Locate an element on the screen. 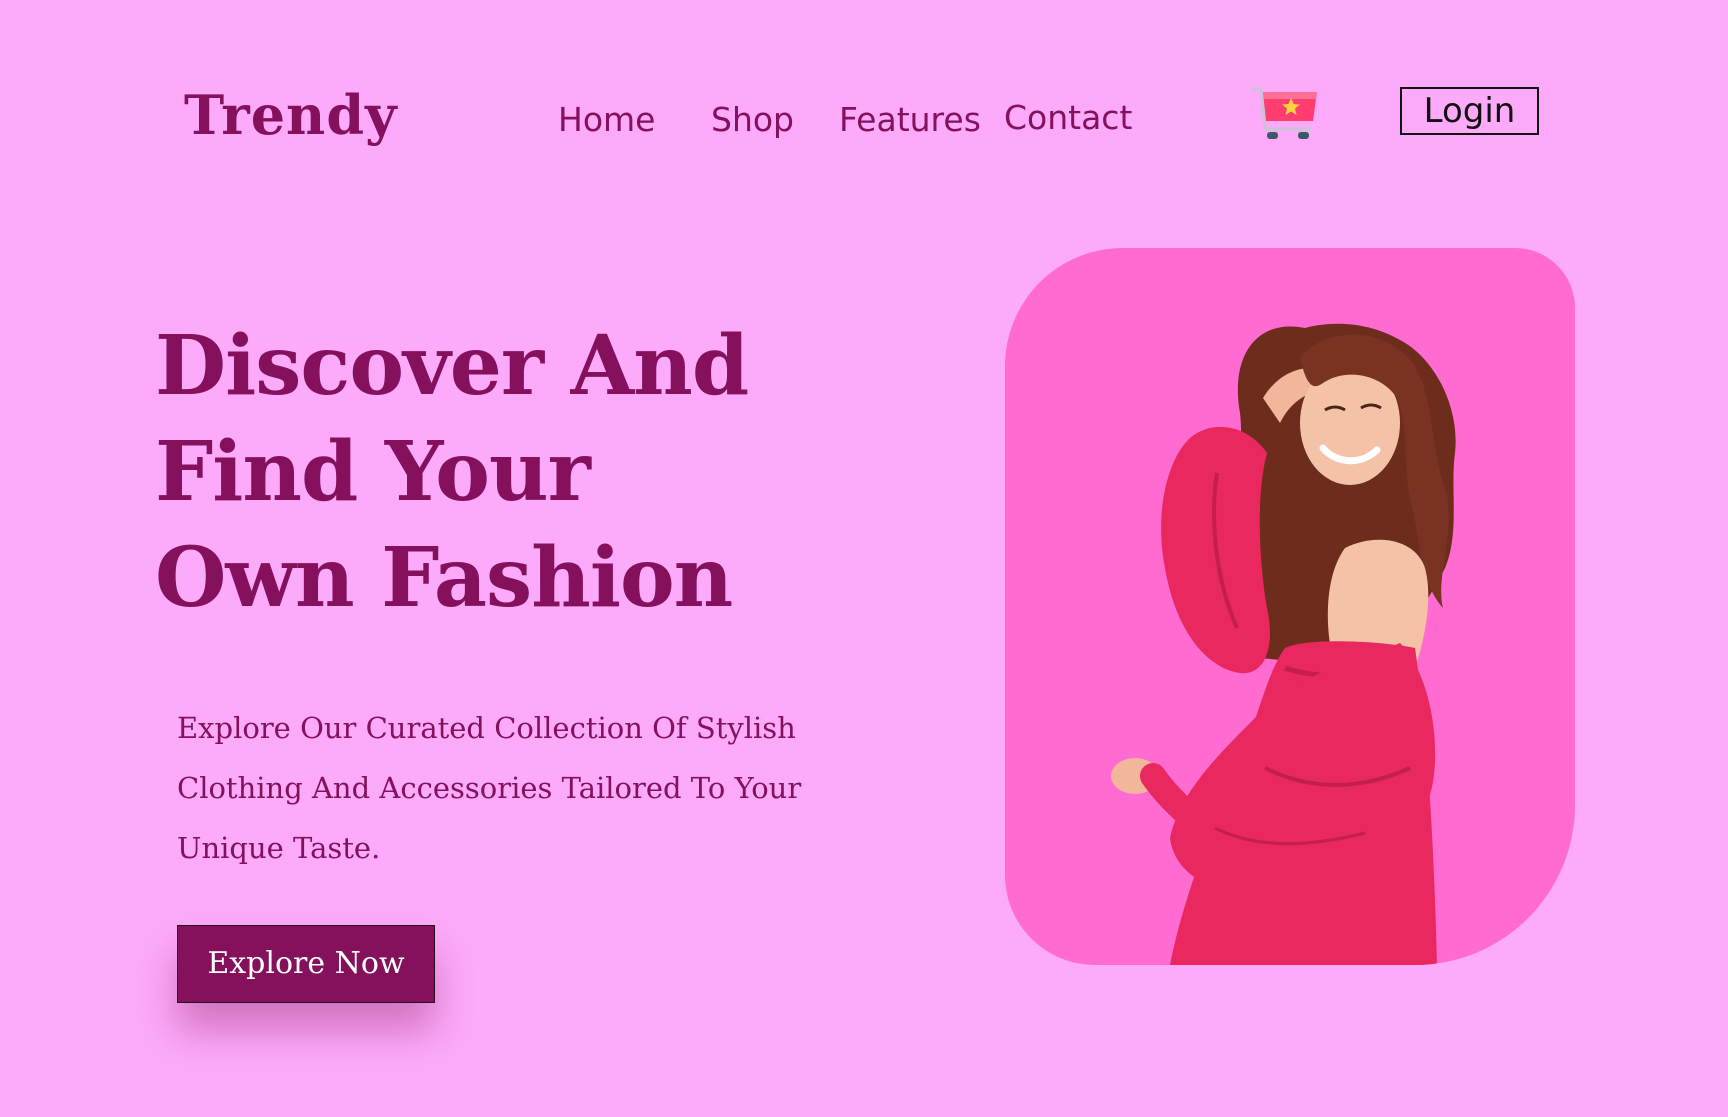 The image size is (1728, 1117). model-illustration is located at coordinates (1283, 644).